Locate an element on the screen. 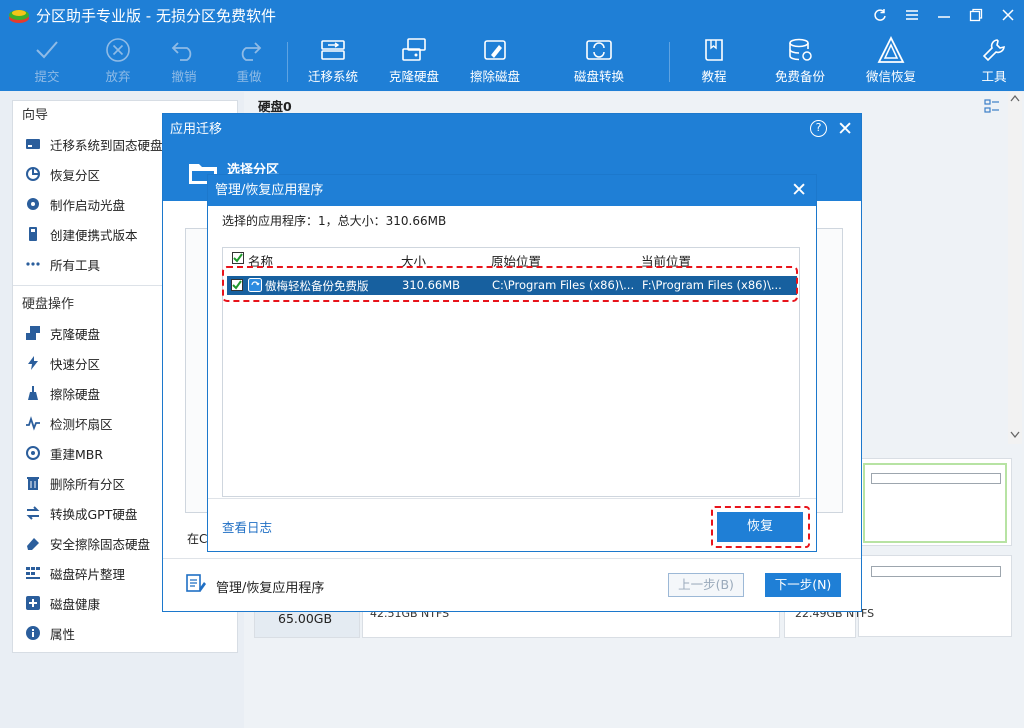 This screenshot has height=728, width=1024. migrate-system-button: 迁移系统 is located at coordinates (333, 62).